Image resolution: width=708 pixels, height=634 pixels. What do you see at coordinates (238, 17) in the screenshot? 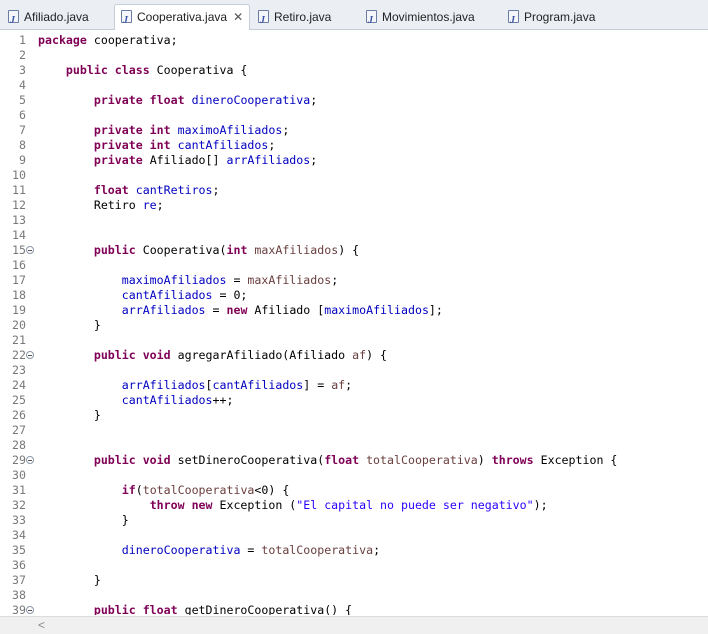
I see `close-tab-icon: ✕` at bounding box center [238, 17].